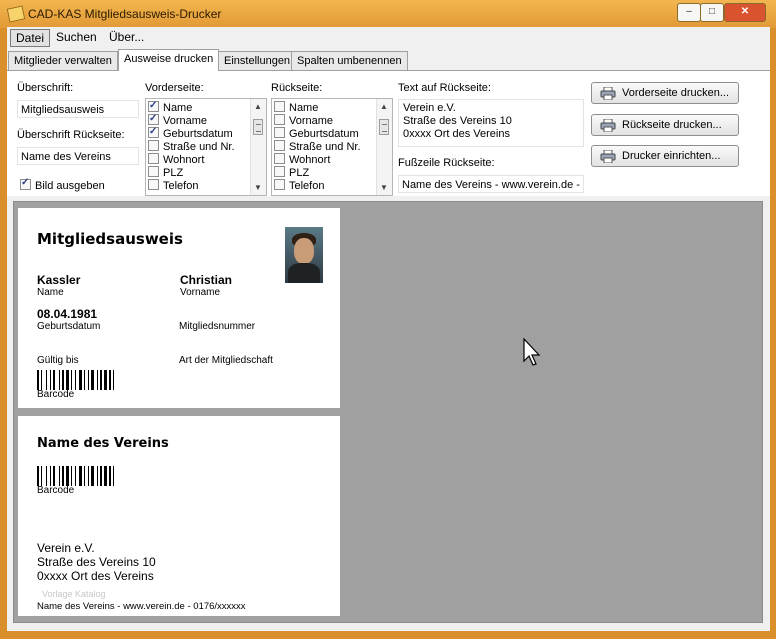 Image resolution: width=776 pixels, height=639 pixels. Describe the element at coordinates (174, 88) in the screenshot. I see `front-label: Vorderseite:` at that location.